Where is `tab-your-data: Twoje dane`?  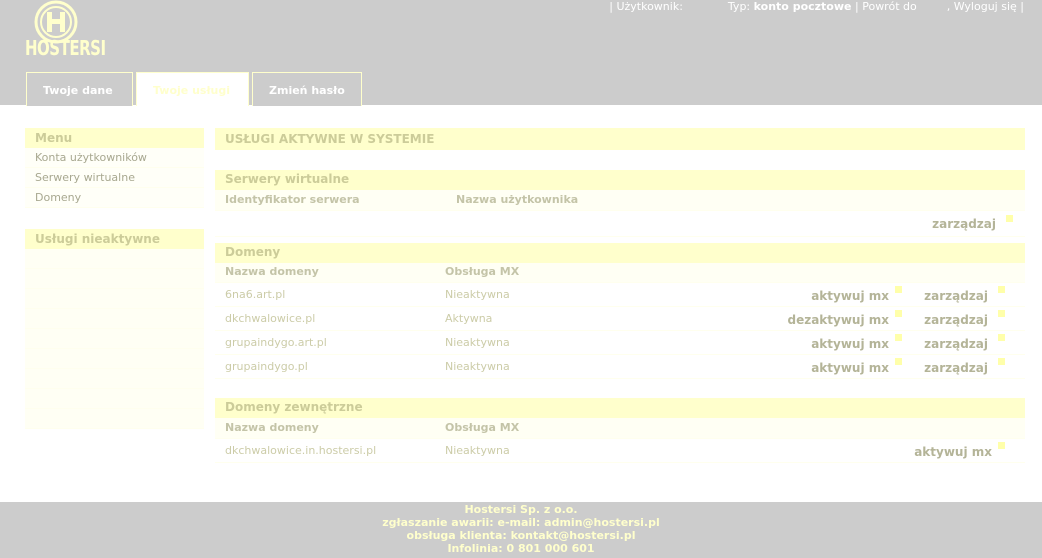
tab-your-data: Twoje dane is located at coordinates (79, 89).